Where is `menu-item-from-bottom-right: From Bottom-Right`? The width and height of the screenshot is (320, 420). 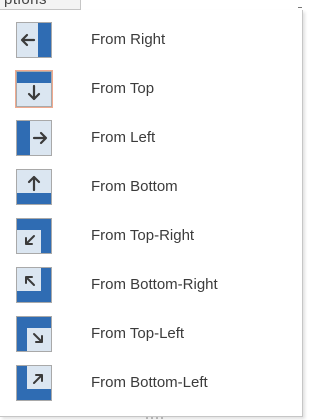
menu-item-from-bottom-right: From Bottom-Right is located at coordinates (151, 285).